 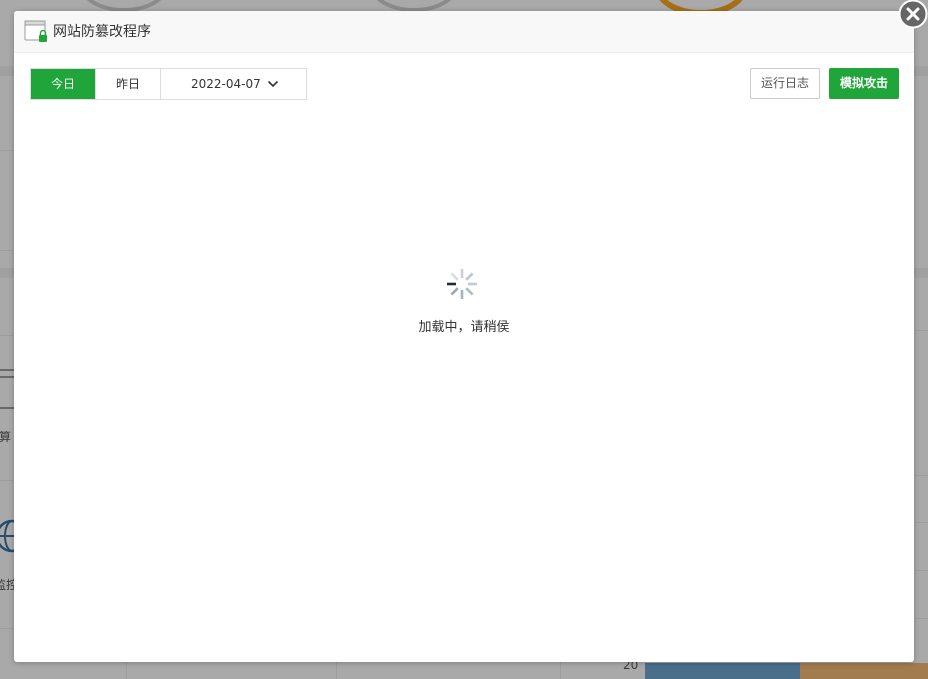 I want to click on run-log-button: 运行日志, so click(x=785, y=83).